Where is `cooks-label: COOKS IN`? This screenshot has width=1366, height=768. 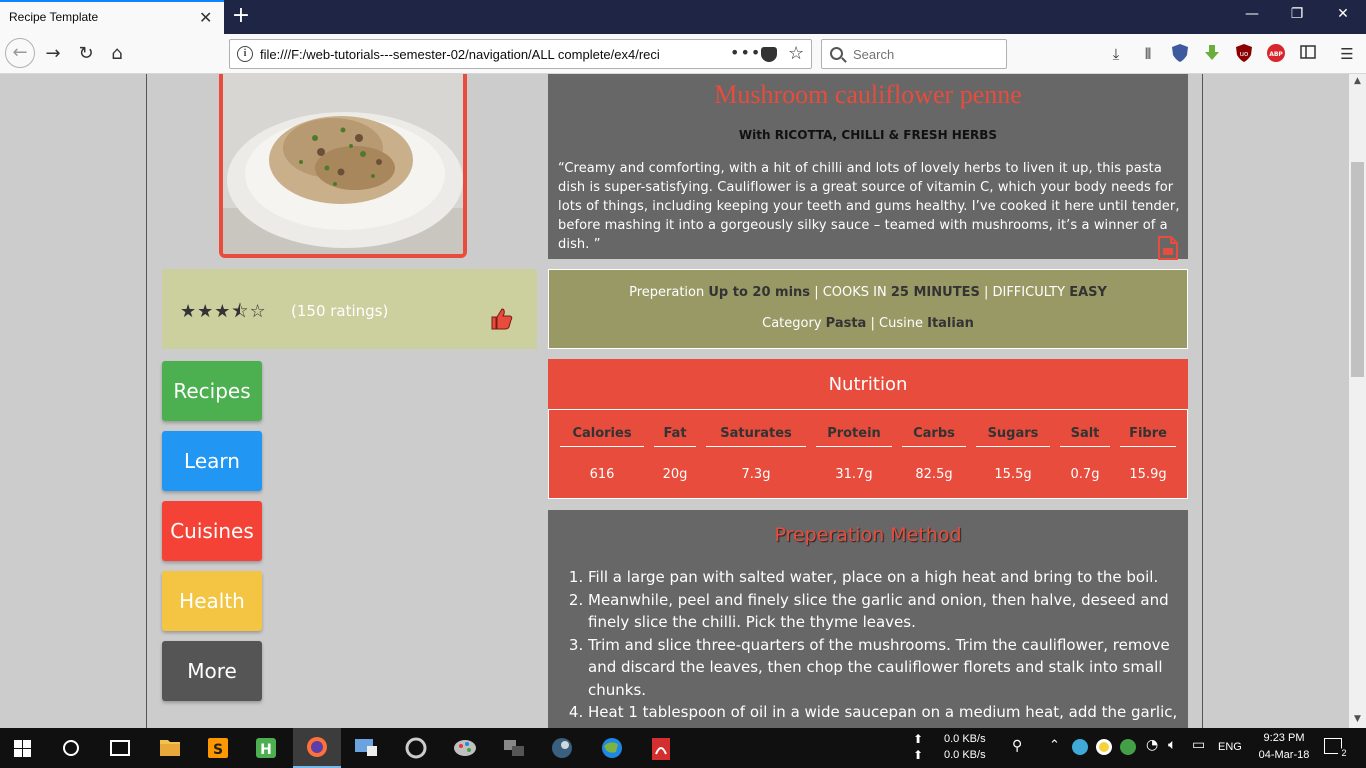
cooks-label: COOKS IN is located at coordinates (854, 292).